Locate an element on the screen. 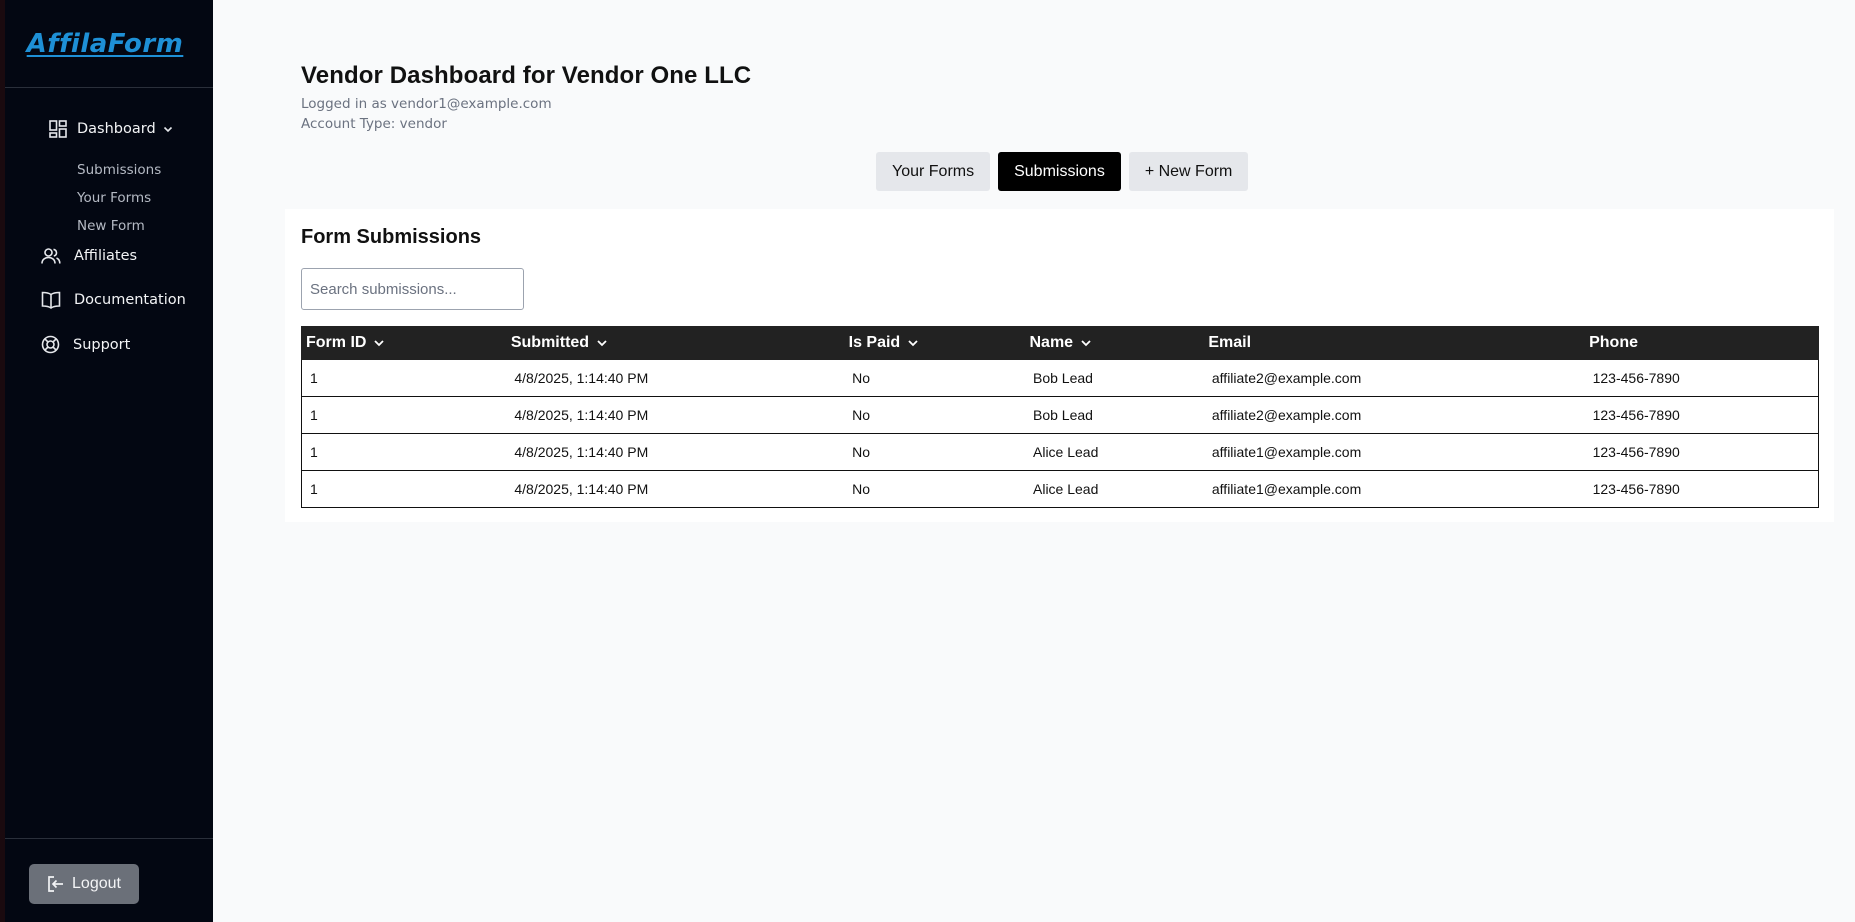  column-header-name: Name is located at coordinates (1114, 343).